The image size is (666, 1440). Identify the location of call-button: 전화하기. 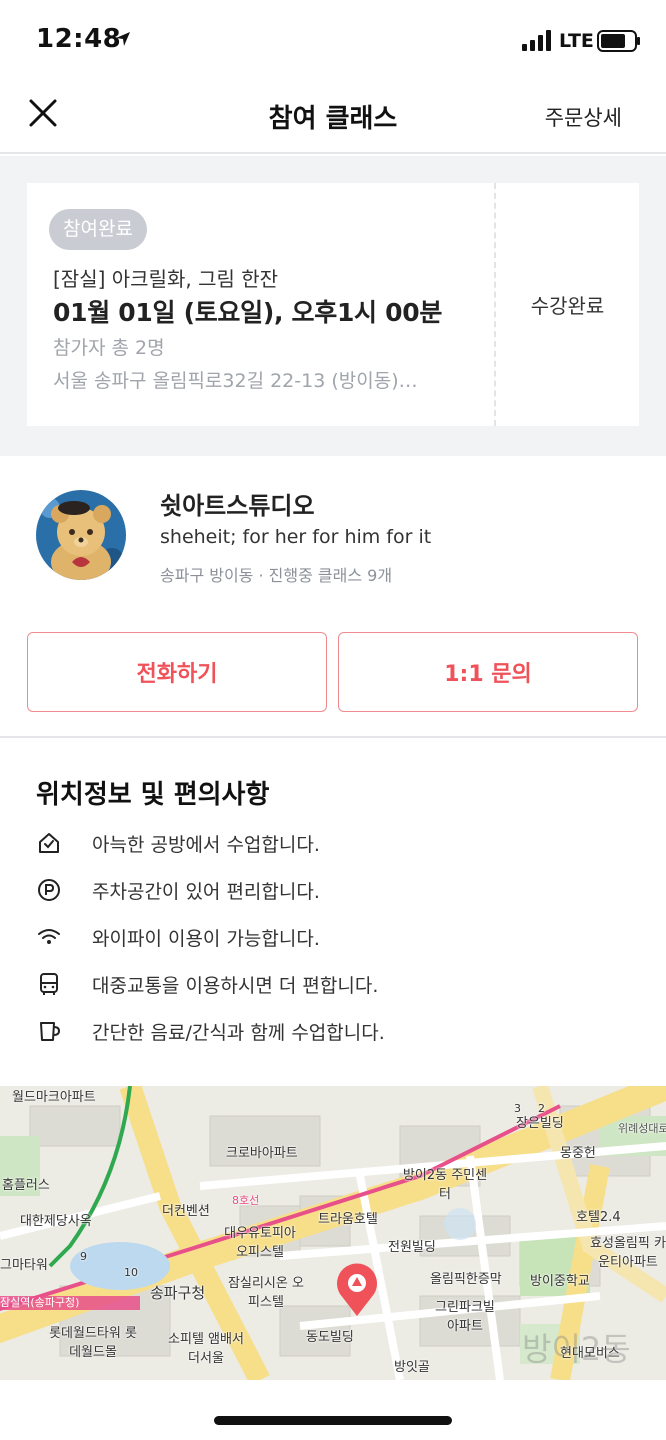
(177, 672).